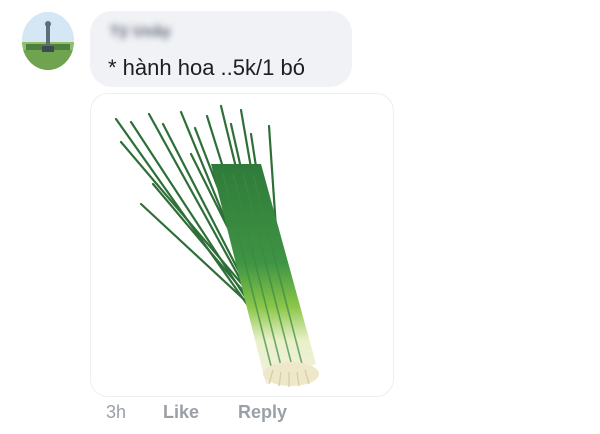  I want to click on reply-button: Reply, so click(262, 412).